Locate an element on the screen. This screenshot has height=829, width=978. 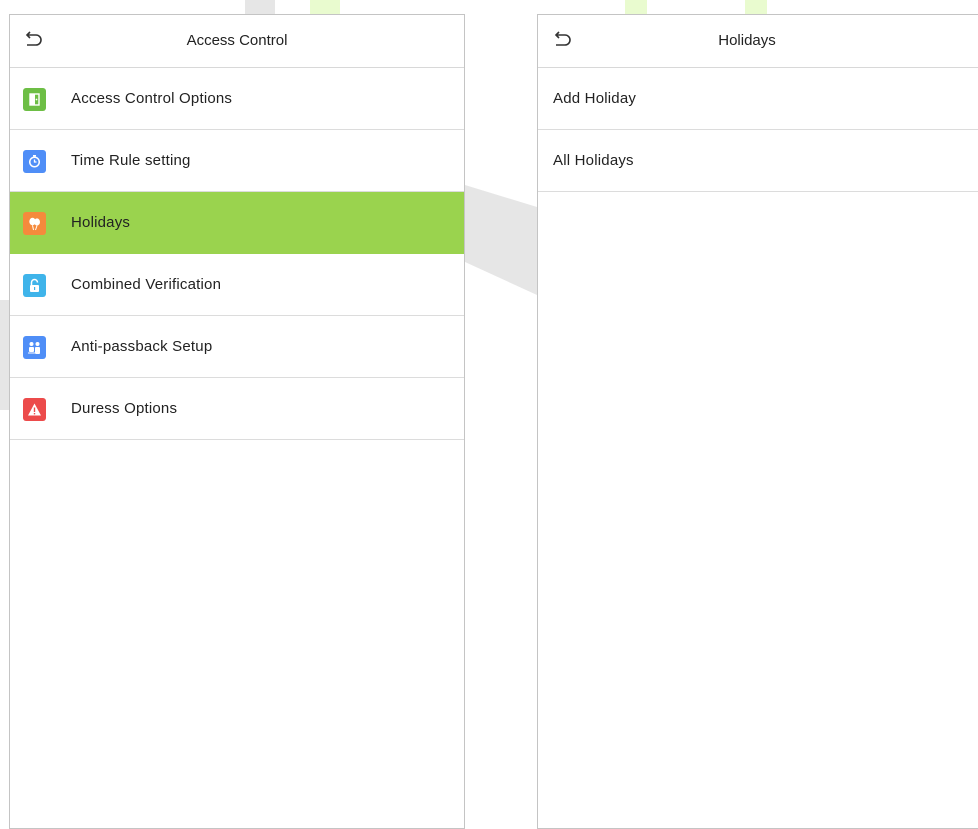
warning-icon is located at coordinates (34, 409).